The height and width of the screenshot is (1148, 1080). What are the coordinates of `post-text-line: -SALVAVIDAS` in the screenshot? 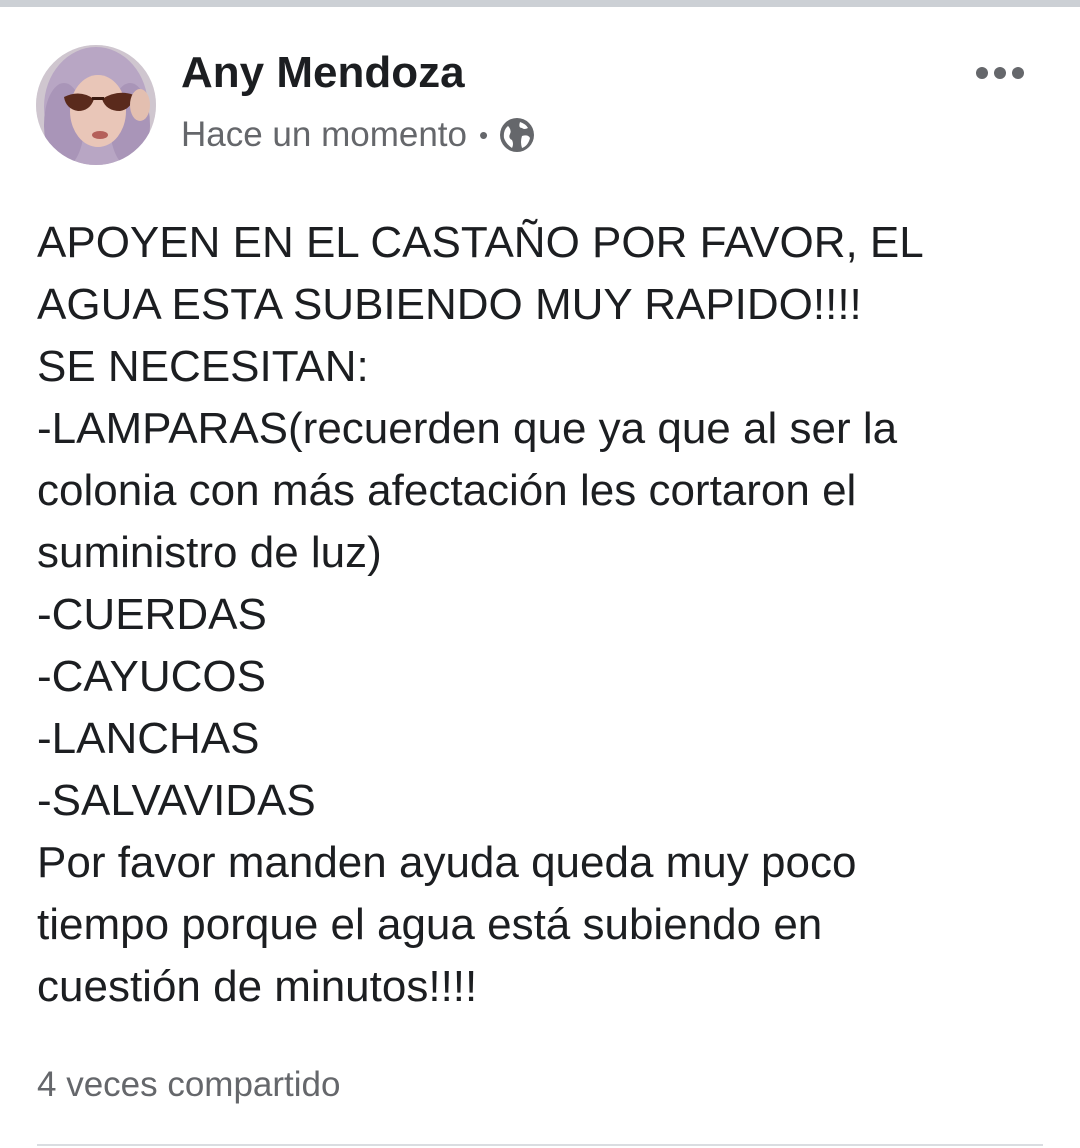 It's located at (176, 800).